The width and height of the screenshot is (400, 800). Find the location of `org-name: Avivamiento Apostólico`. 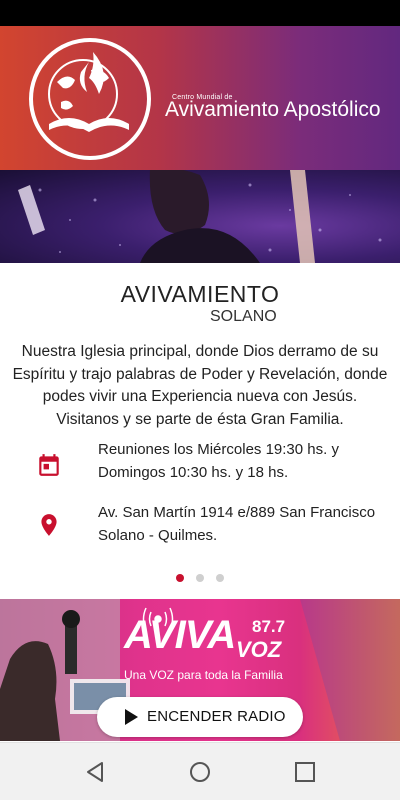

org-name: Avivamiento Apostólico is located at coordinates (273, 109).